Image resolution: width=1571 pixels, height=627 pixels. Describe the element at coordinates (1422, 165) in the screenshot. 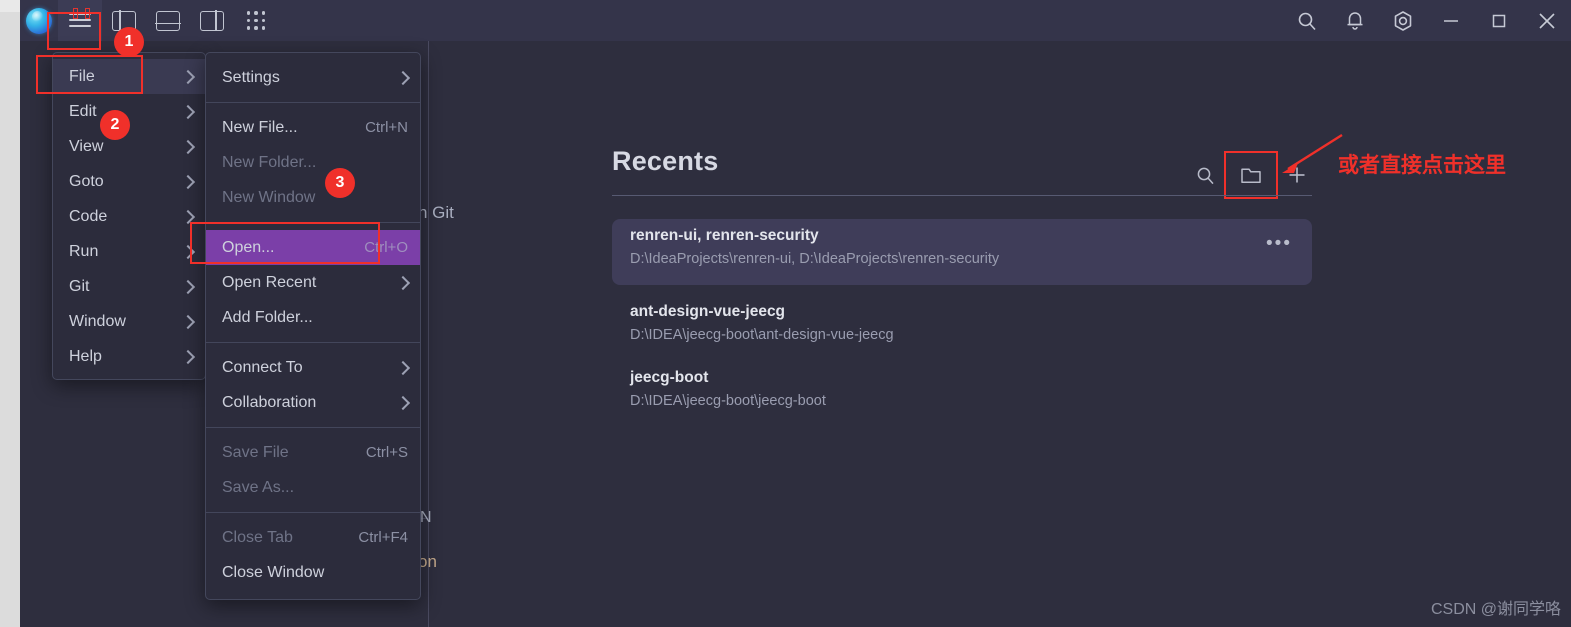

I see `annotation-note: 或者直接点击这里` at that location.